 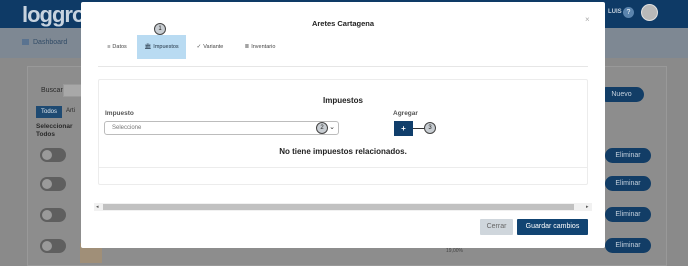 I want to click on cancel-button: Cerrar, so click(x=496, y=227).